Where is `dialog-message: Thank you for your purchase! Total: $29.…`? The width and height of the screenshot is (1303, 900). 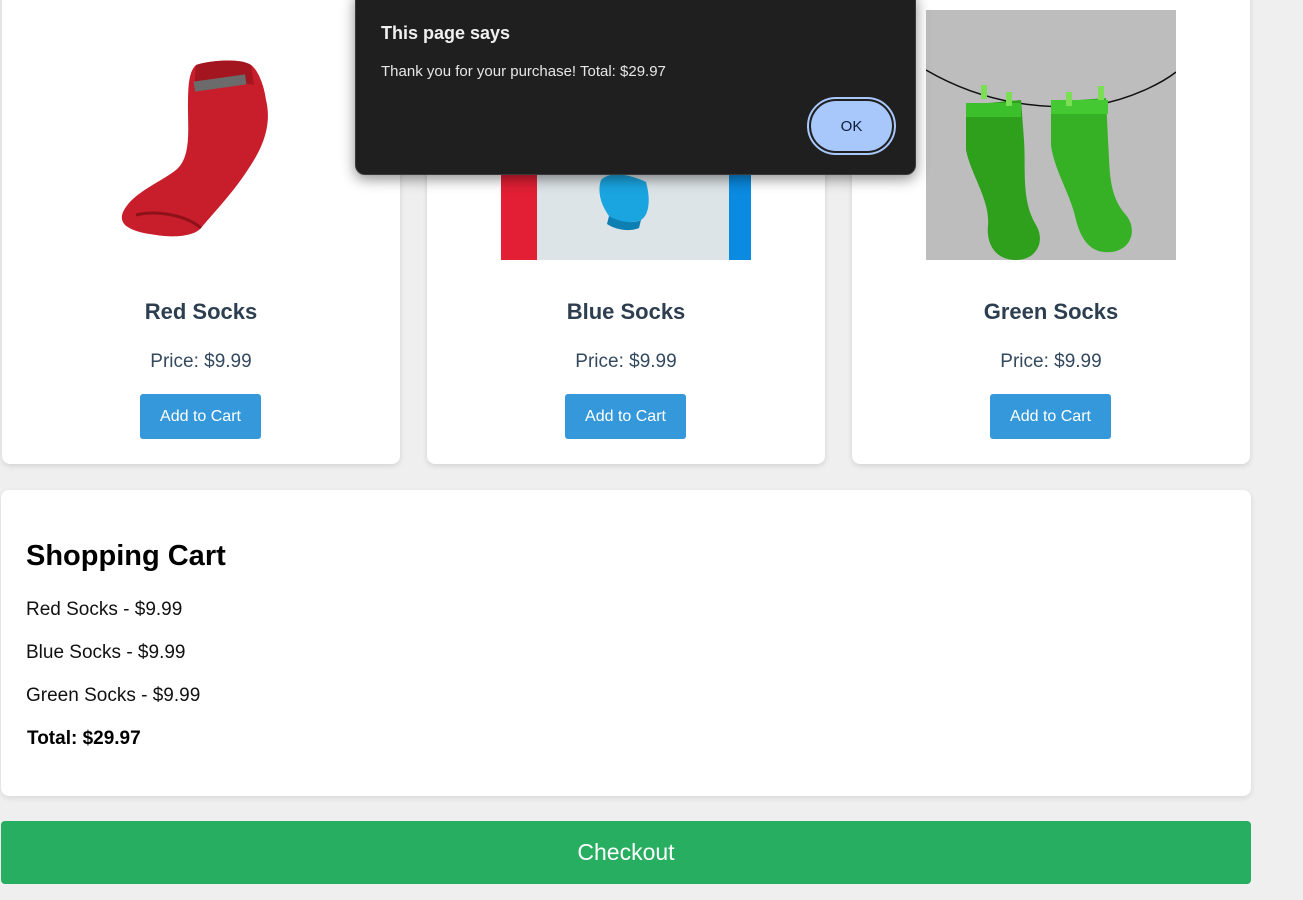 dialog-message: Thank you for your purchase! Total: $29.… is located at coordinates (523, 71).